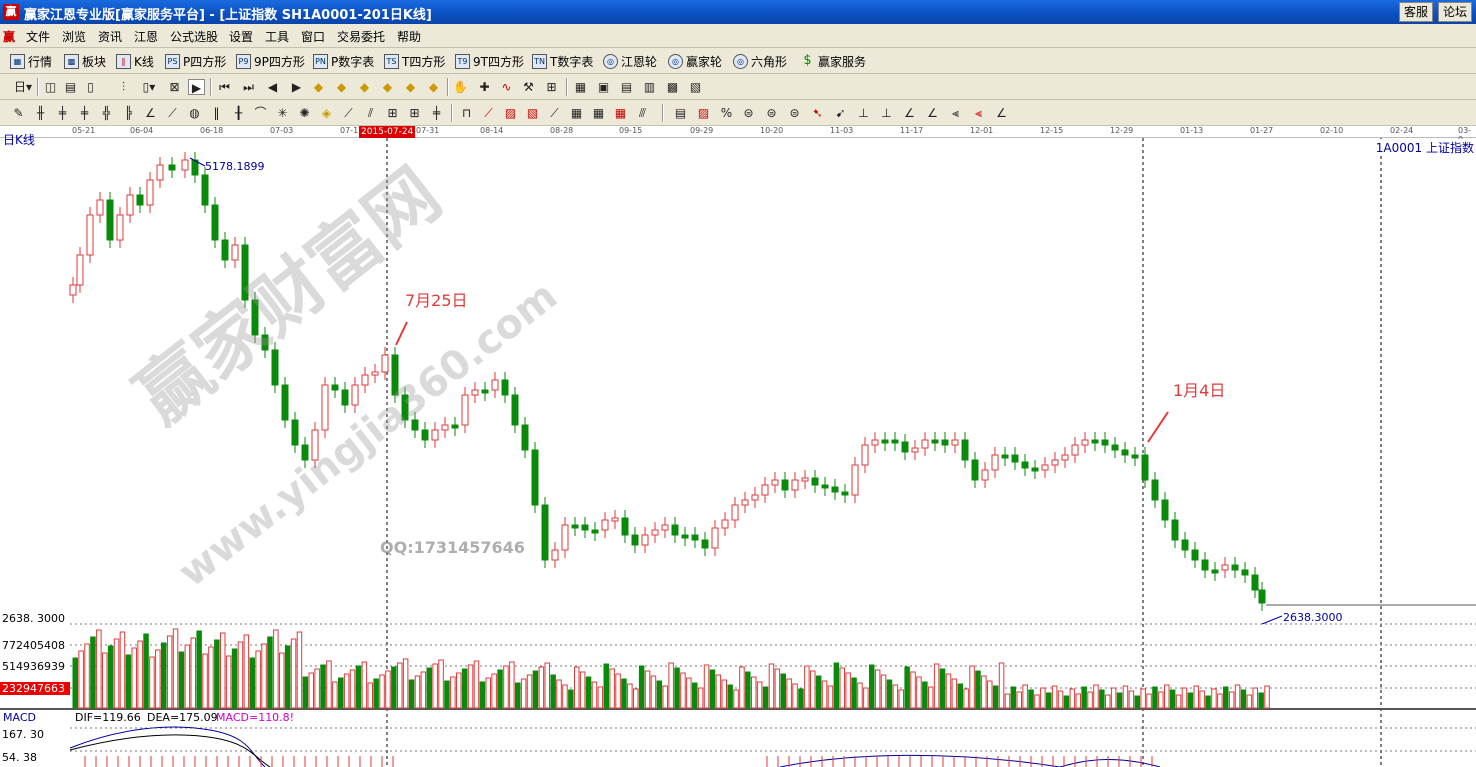 This screenshot has height=767, width=1476. Describe the element at coordinates (760, 61) in the screenshot. I see `tb-hexagon-button: ◎ 六角形` at that location.